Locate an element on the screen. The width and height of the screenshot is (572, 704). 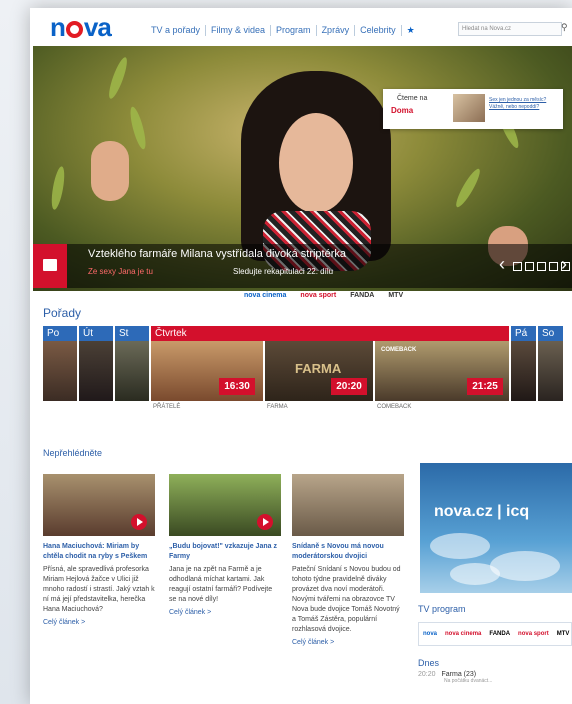
hero-sub-white: Sledujte rekapitulaci 22. dílu is located at coordinates (283, 271).